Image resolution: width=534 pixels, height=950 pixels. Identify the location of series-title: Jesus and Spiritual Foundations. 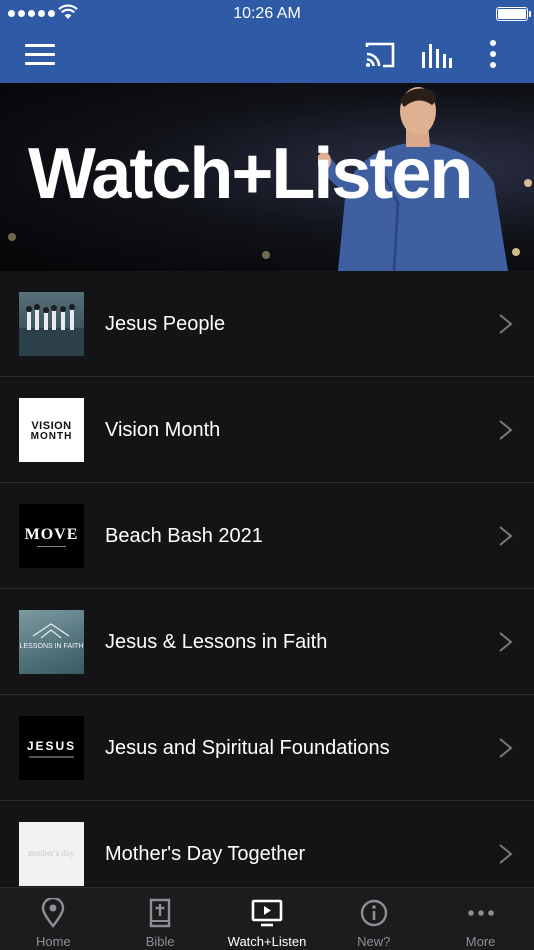
(247, 748).